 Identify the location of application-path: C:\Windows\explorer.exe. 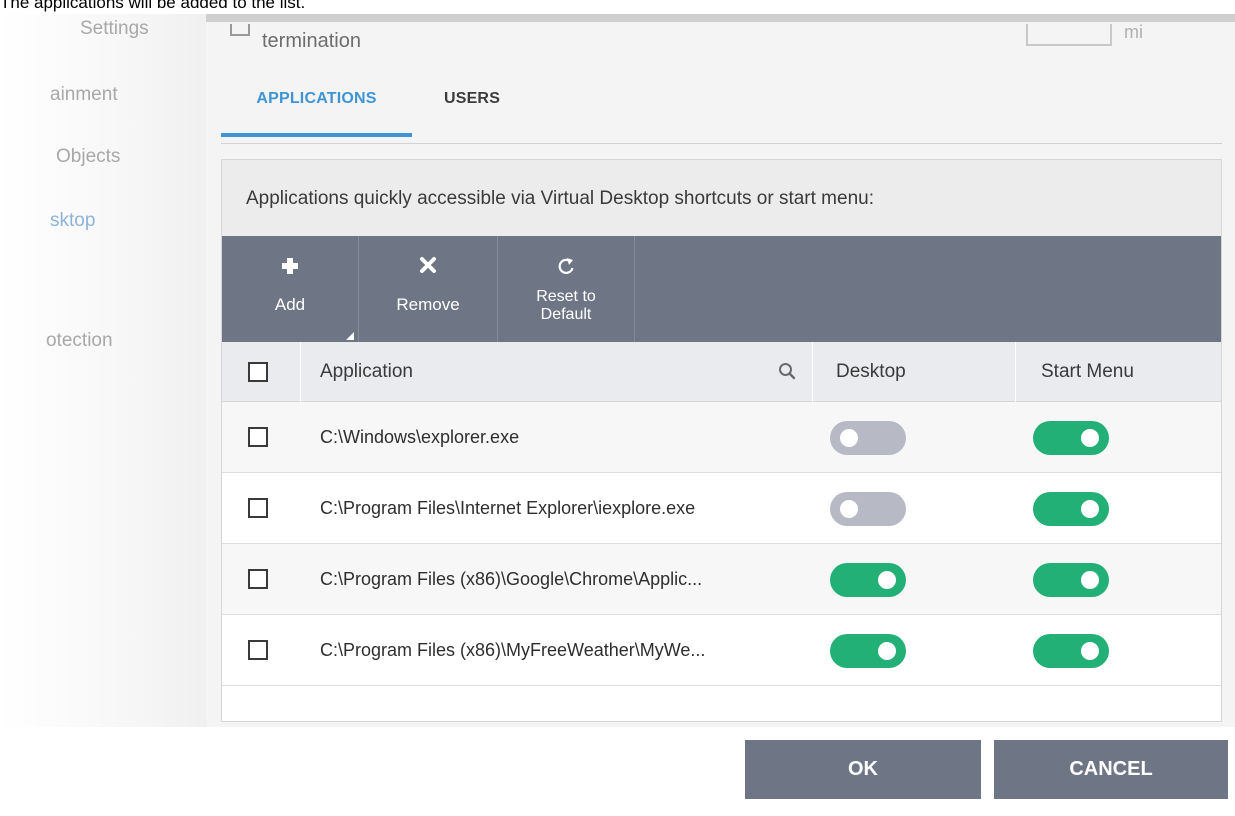
(420, 437).